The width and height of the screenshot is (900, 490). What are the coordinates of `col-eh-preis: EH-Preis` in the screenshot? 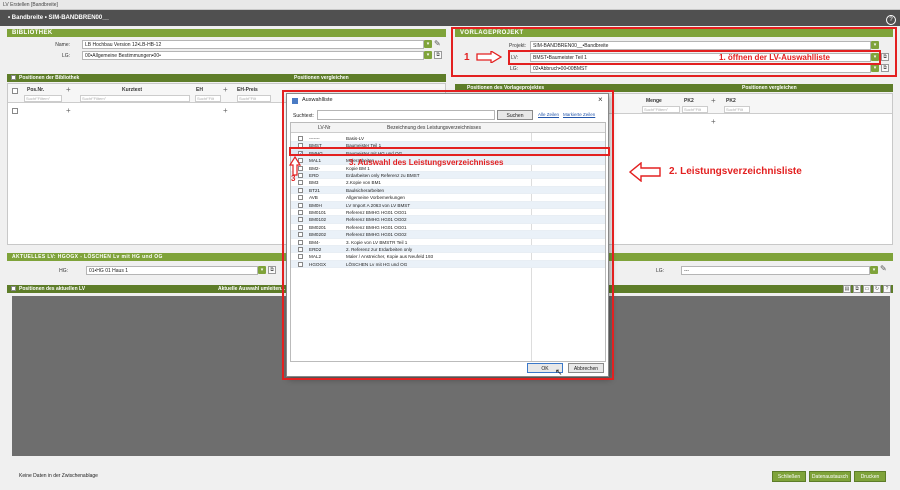 It's located at (247, 90).